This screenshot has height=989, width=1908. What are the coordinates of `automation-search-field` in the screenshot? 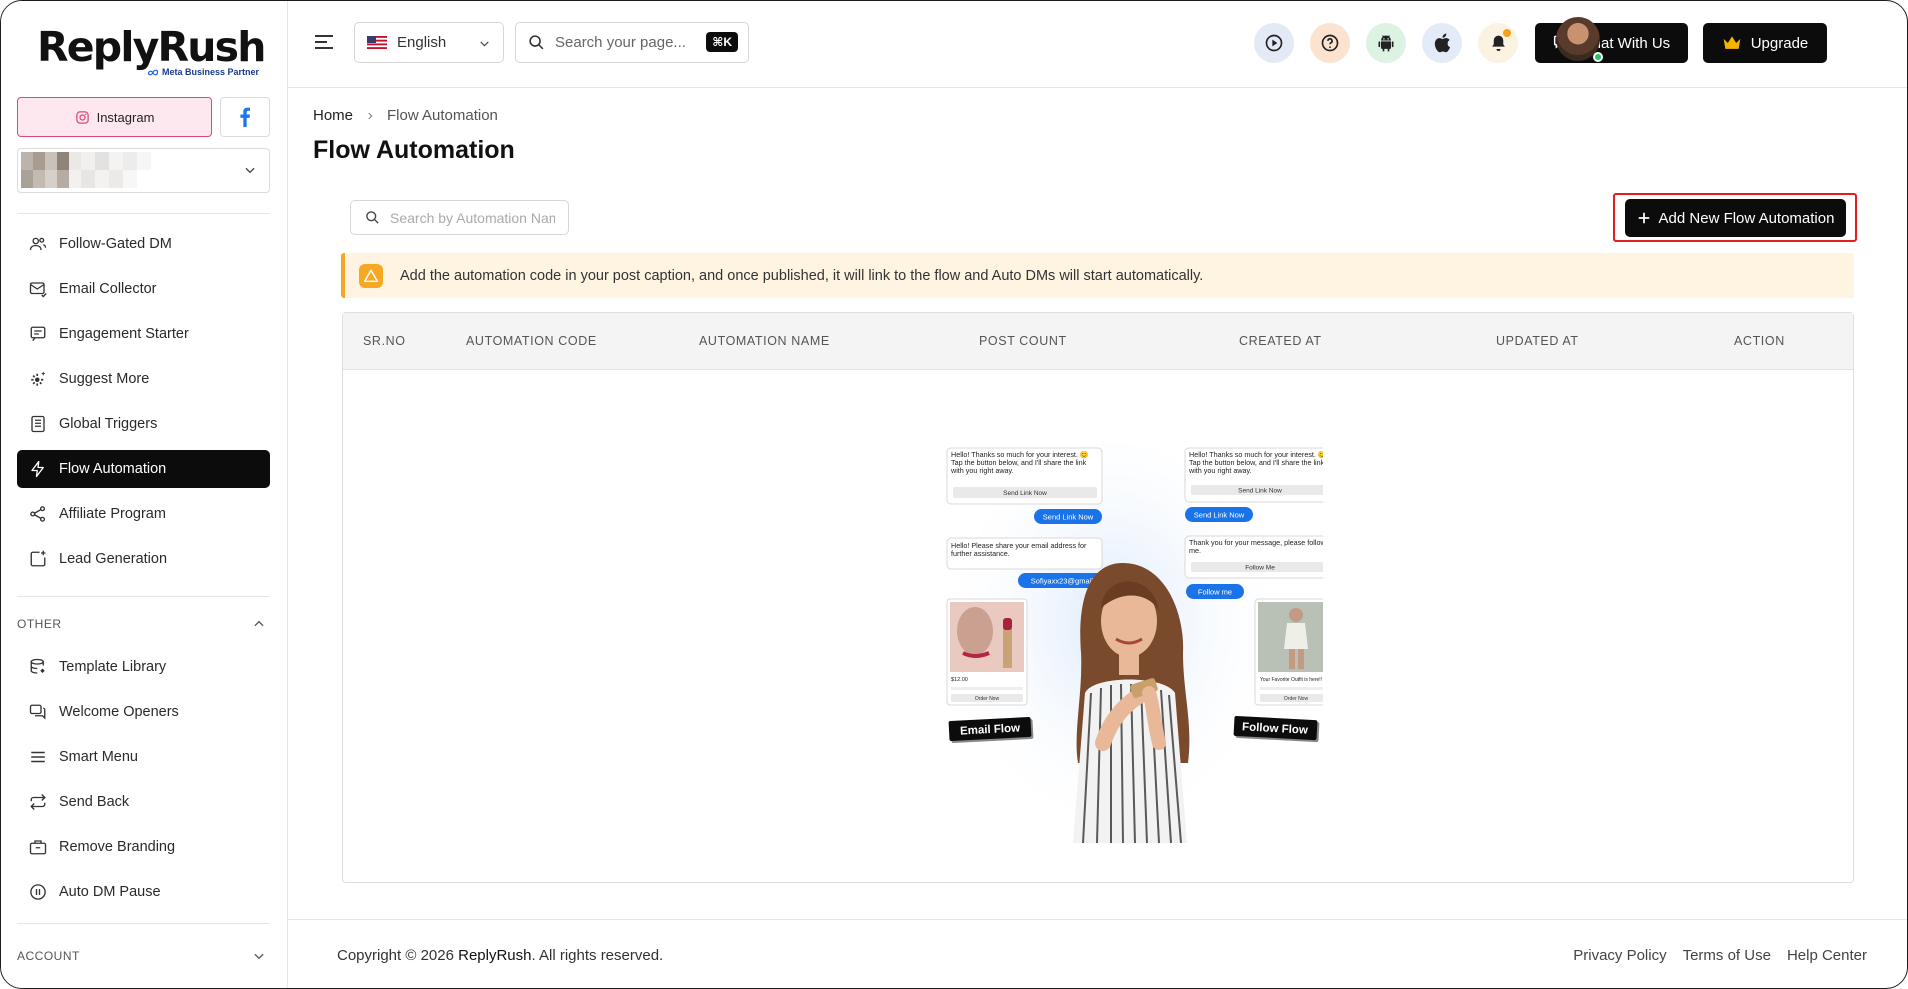 It's located at (459, 217).